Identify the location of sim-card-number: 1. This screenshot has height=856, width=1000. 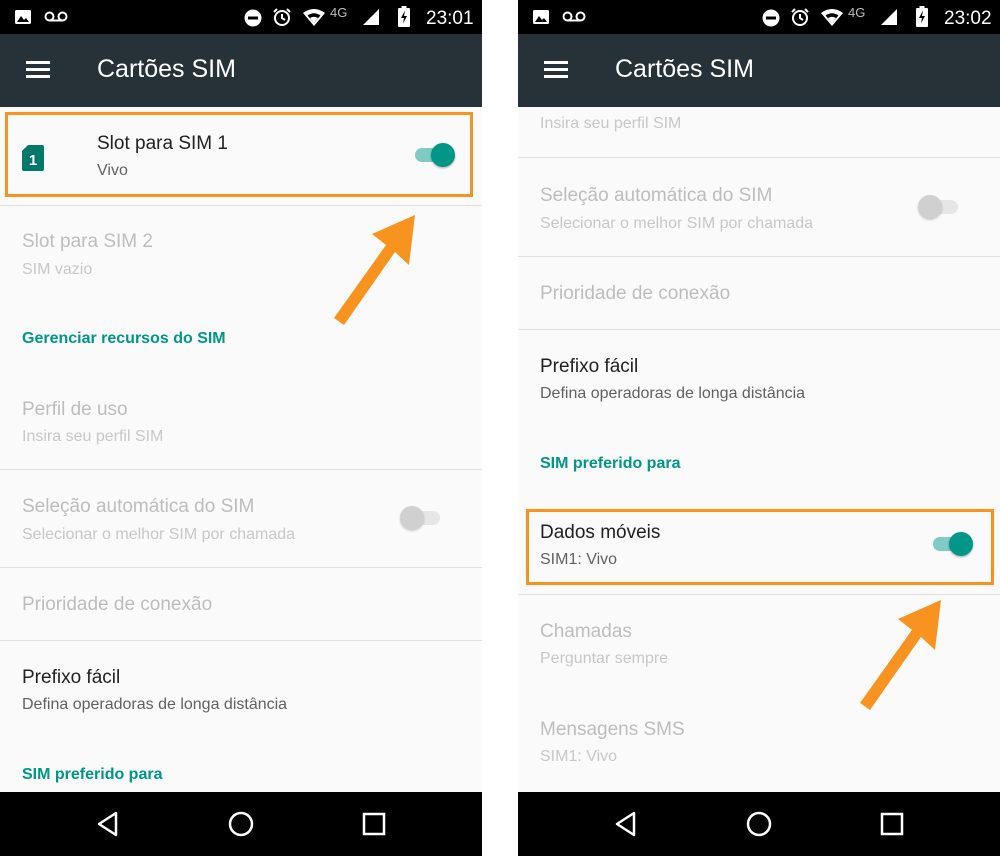
(33, 160).